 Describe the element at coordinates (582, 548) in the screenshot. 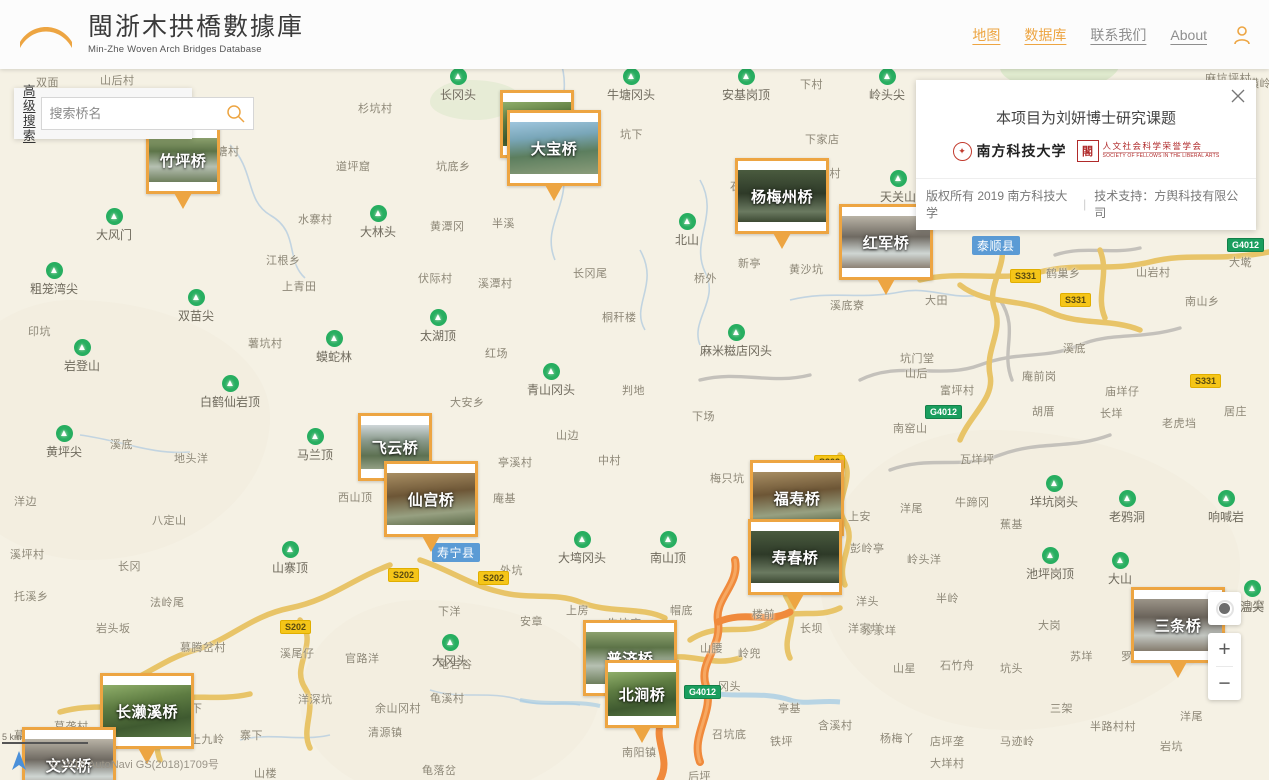

I see `map-peak-marker: ▲ 大塆冈头` at that location.